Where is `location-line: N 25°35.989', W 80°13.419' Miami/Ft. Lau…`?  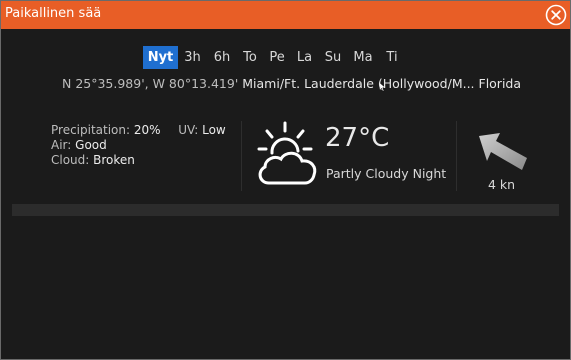
location-line: N 25°35.989', W 80°13.419' Miami/Ft. Lau… is located at coordinates (291, 83).